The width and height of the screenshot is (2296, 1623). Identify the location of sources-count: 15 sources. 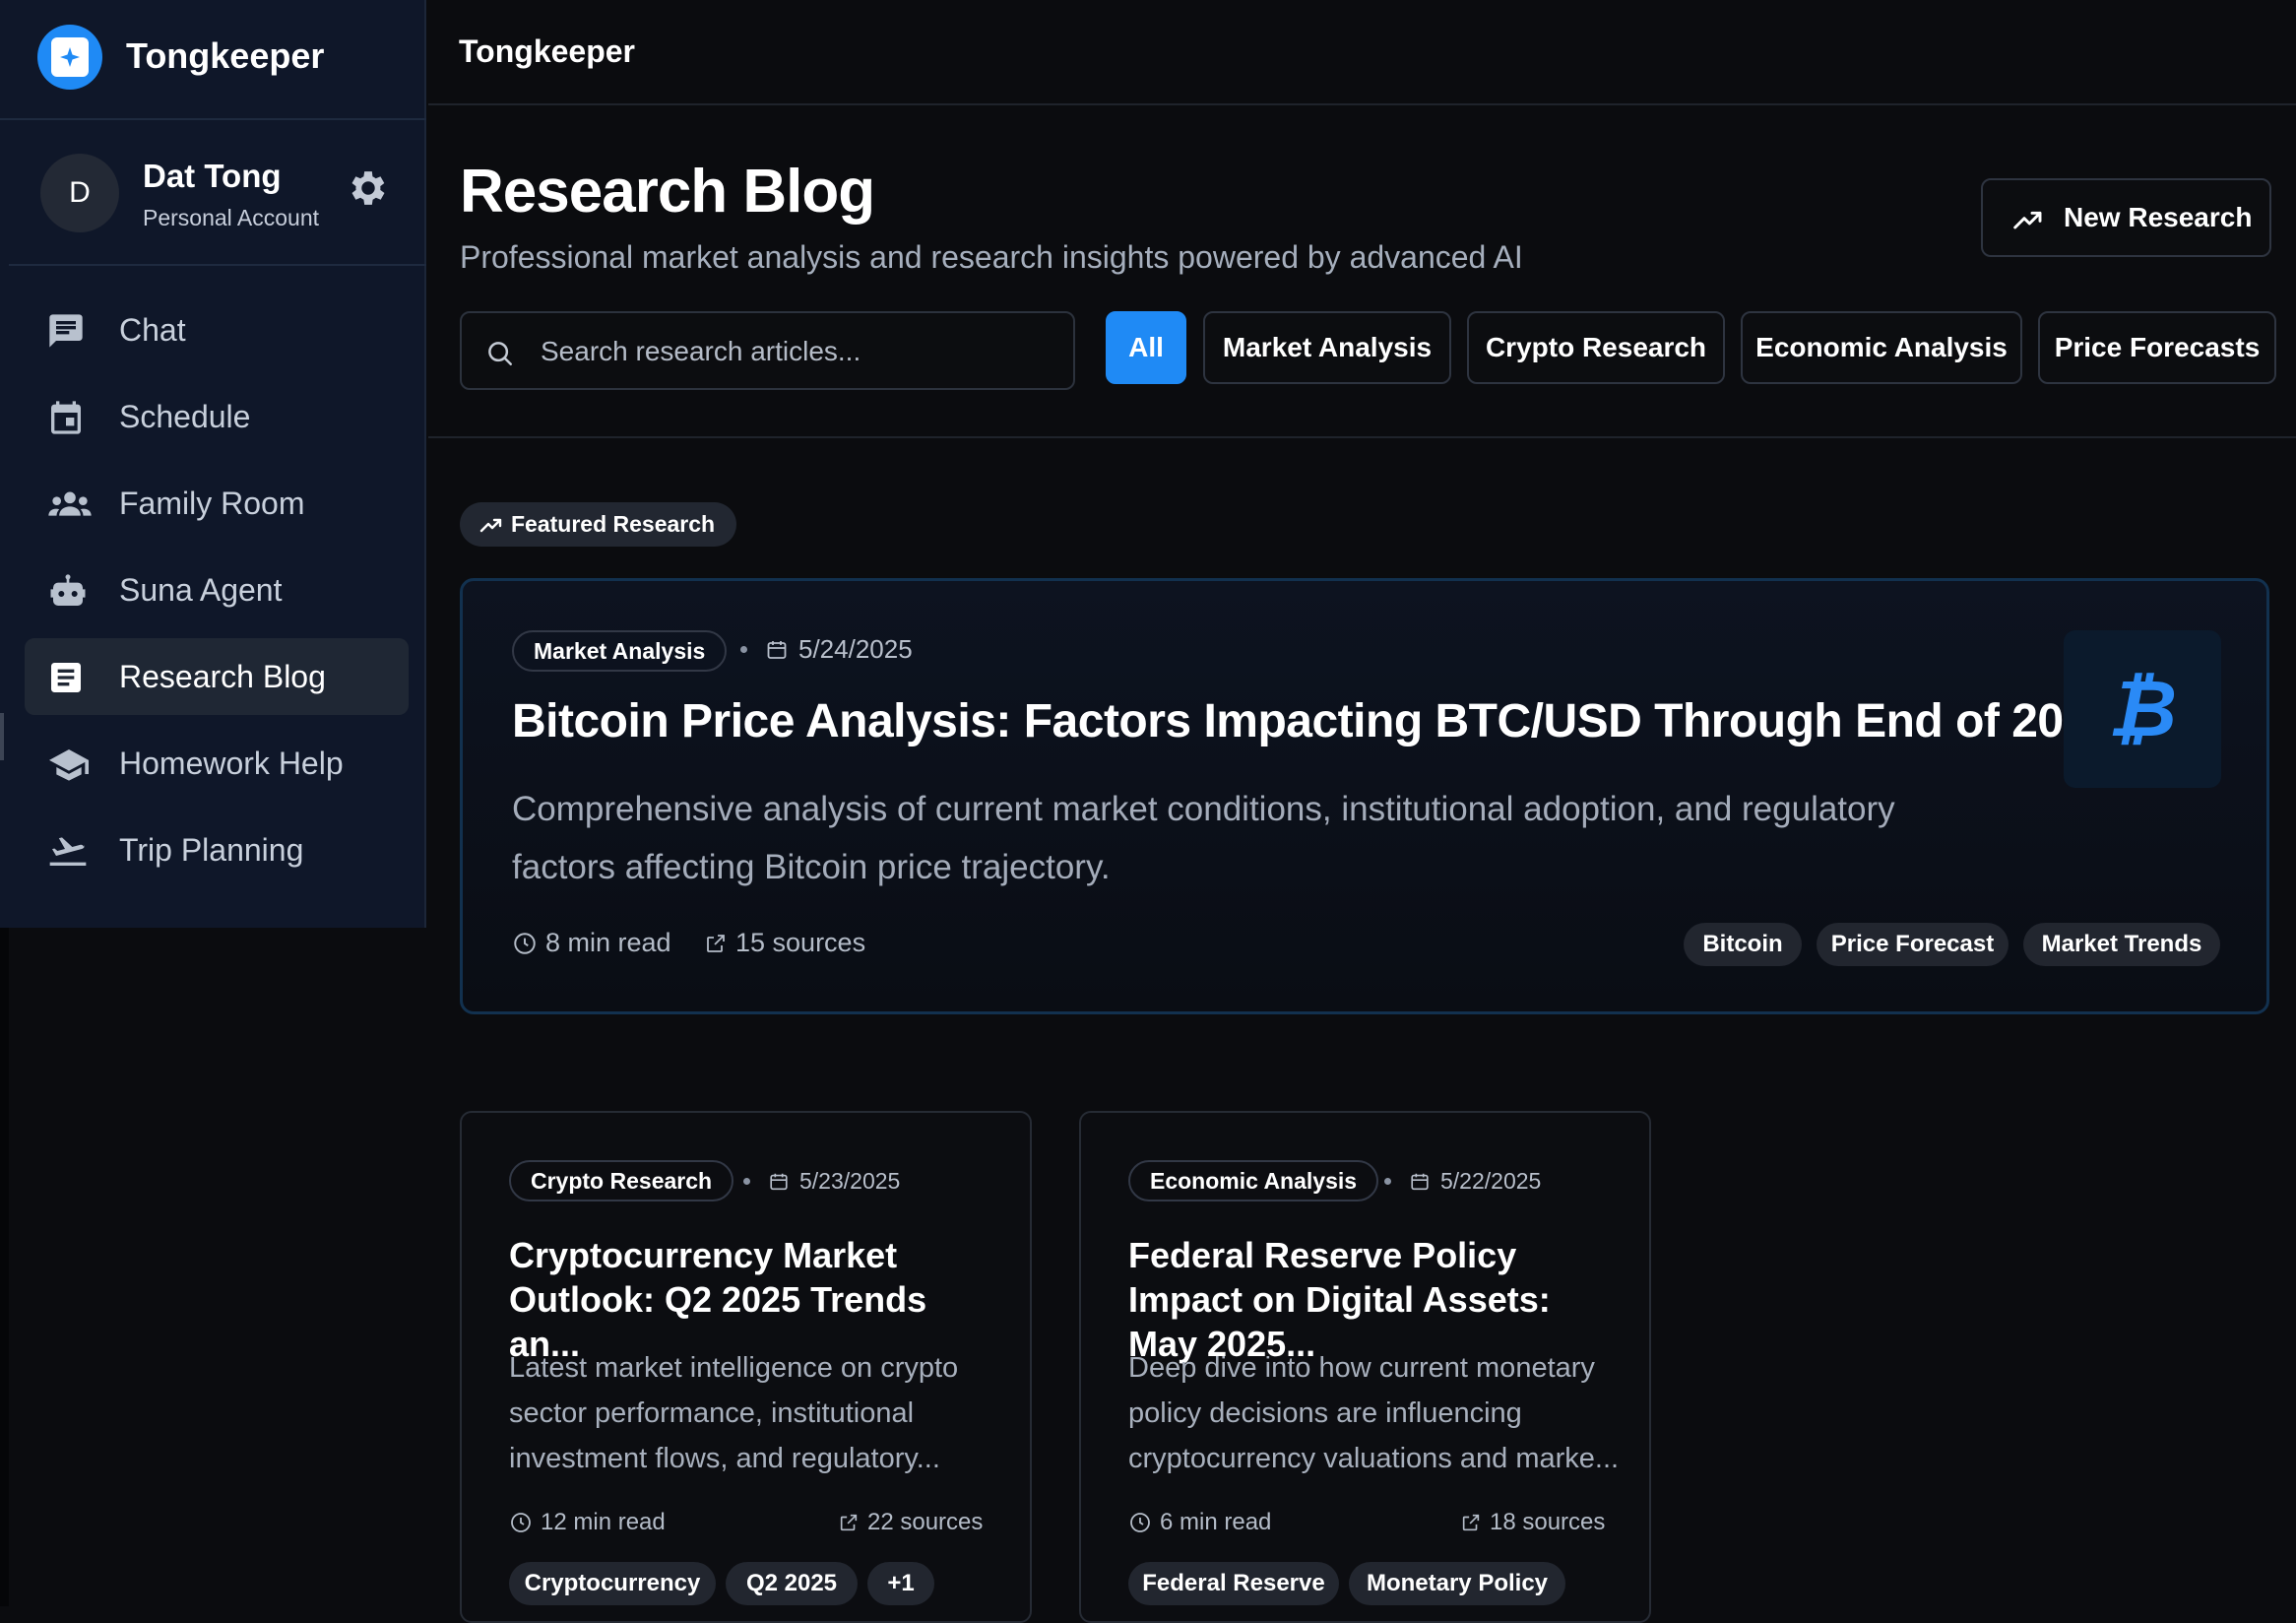
(784, 943).